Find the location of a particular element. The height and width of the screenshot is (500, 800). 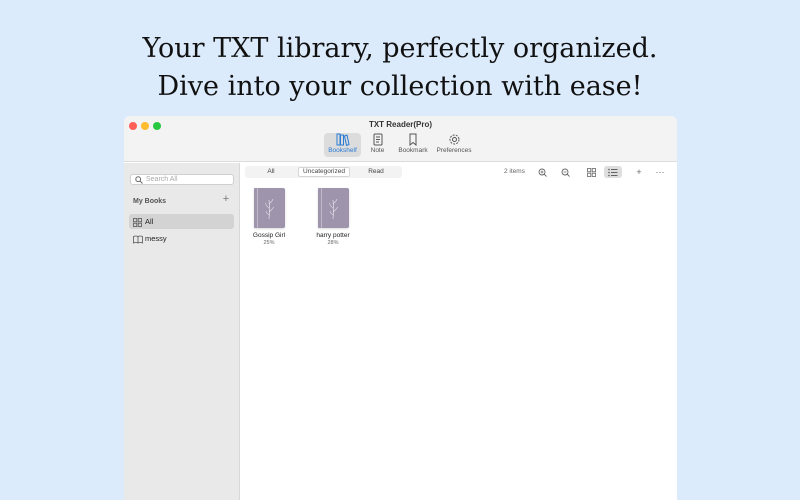

more-options-button: ··· is located at coordinates (660, 172).